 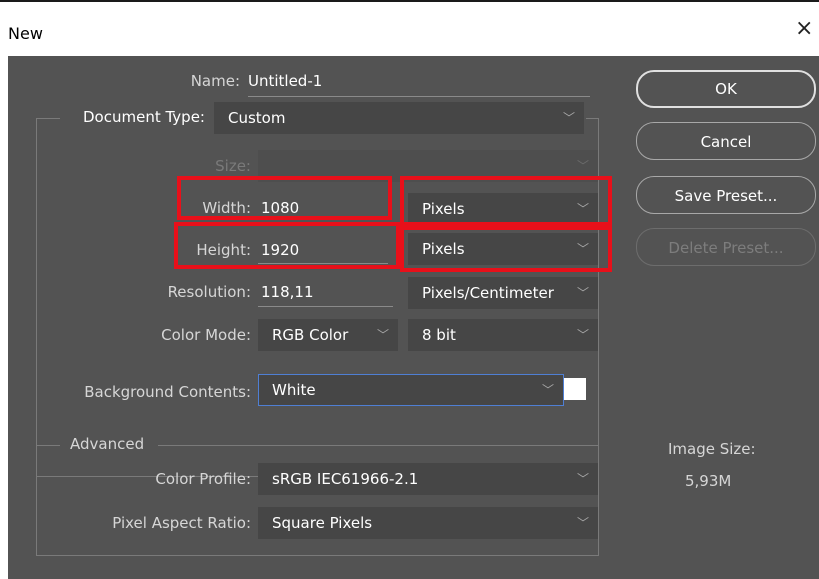 I want to click on name-label: Name:, so click(x=215, y=81).